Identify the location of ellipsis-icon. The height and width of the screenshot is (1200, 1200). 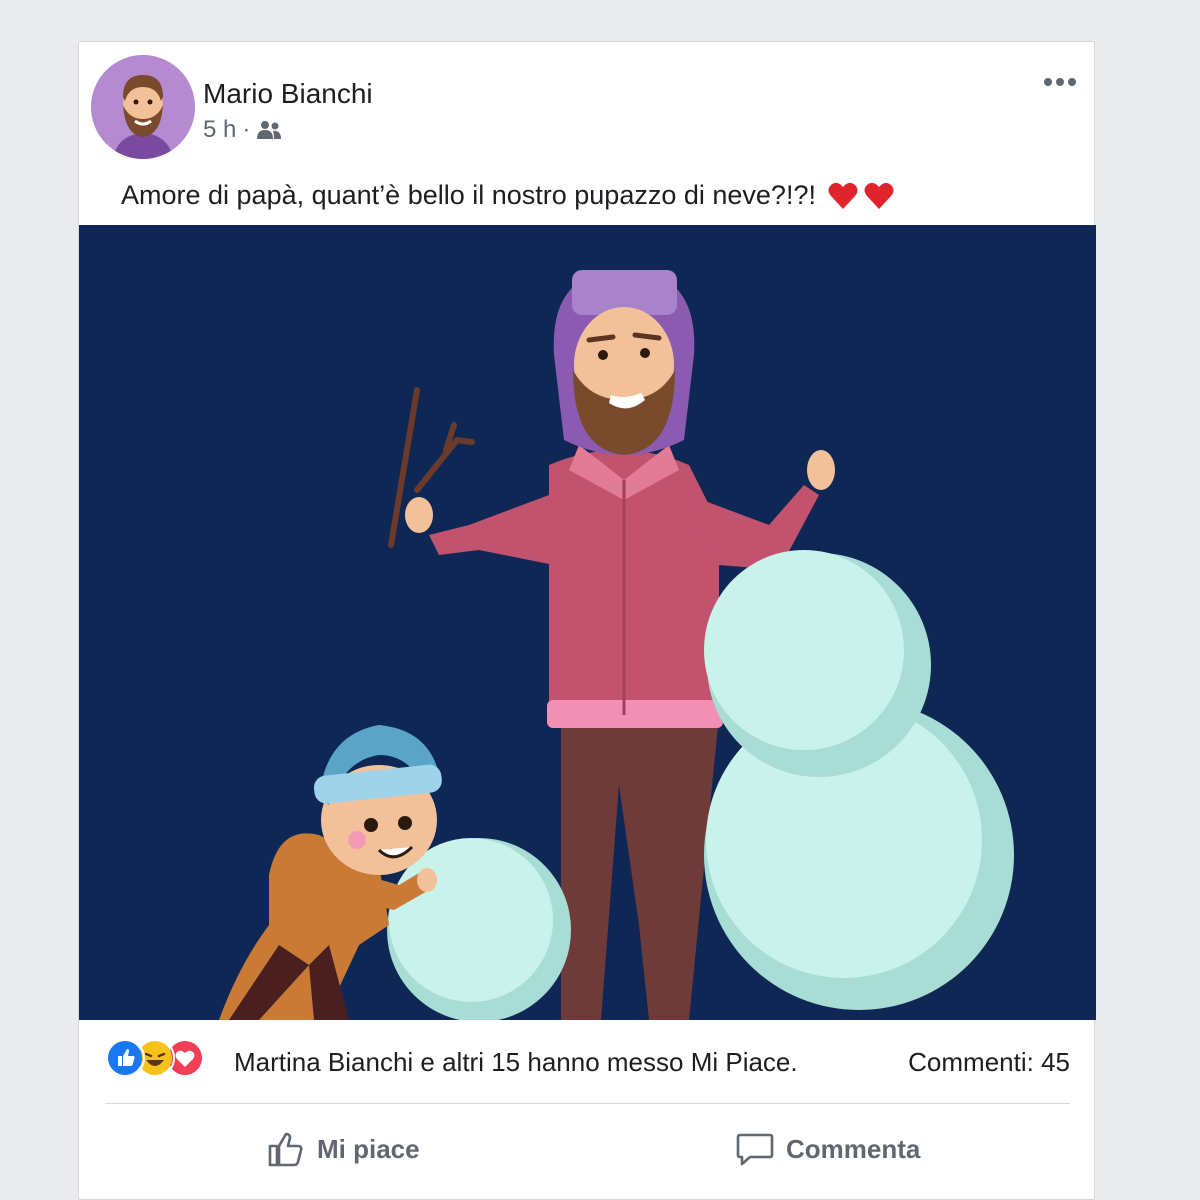
(1060, 82).